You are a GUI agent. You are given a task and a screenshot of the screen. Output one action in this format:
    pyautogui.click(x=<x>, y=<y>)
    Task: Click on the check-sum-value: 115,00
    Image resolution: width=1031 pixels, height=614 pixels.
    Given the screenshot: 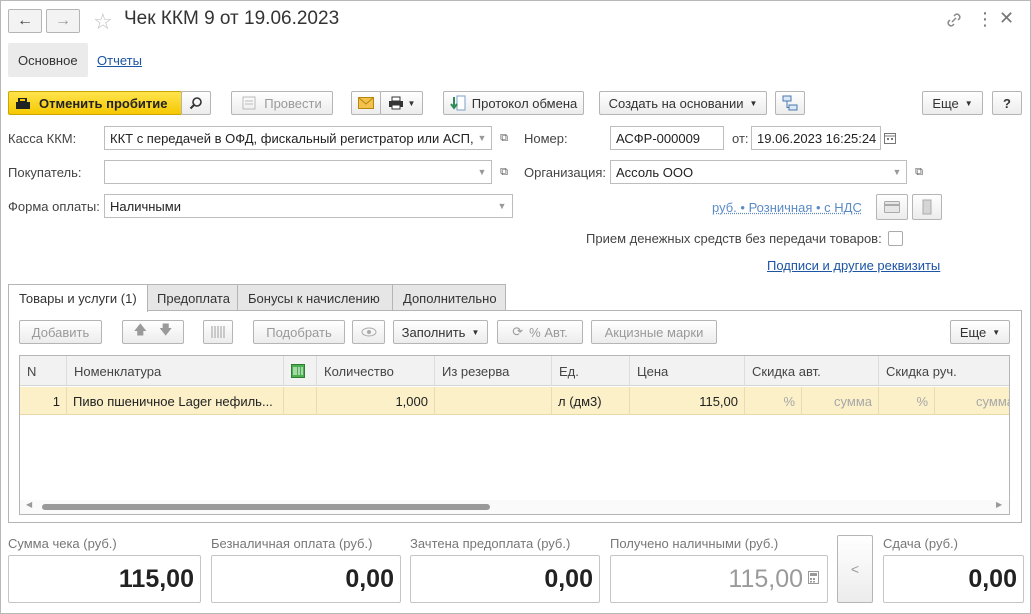 What is the action you would take?
    pyautogui.click(x=104, y=579)
    